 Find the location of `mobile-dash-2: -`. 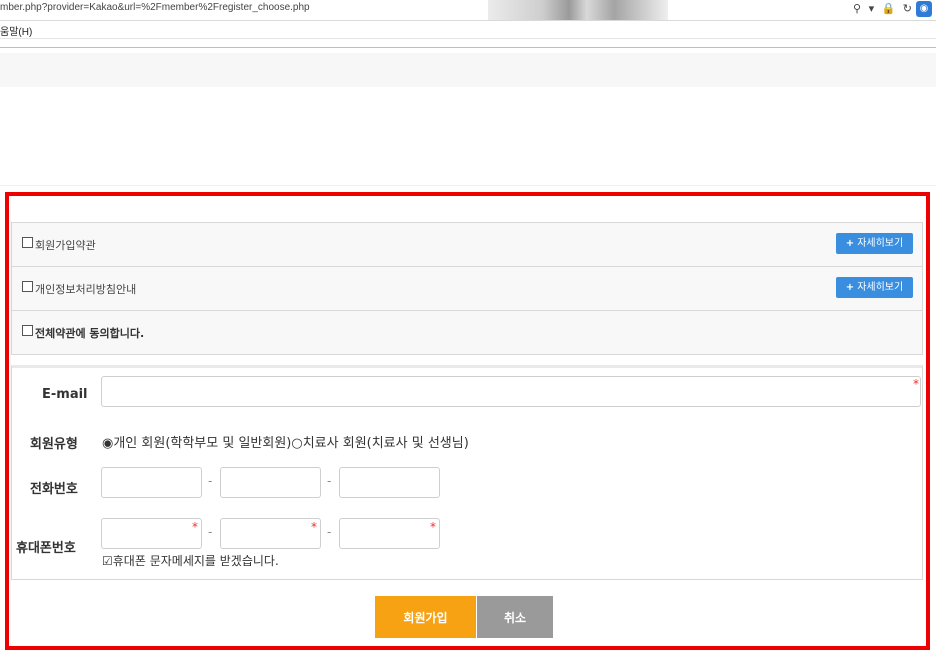

mobile-dash-2: - is located at coordinates (329, 532).